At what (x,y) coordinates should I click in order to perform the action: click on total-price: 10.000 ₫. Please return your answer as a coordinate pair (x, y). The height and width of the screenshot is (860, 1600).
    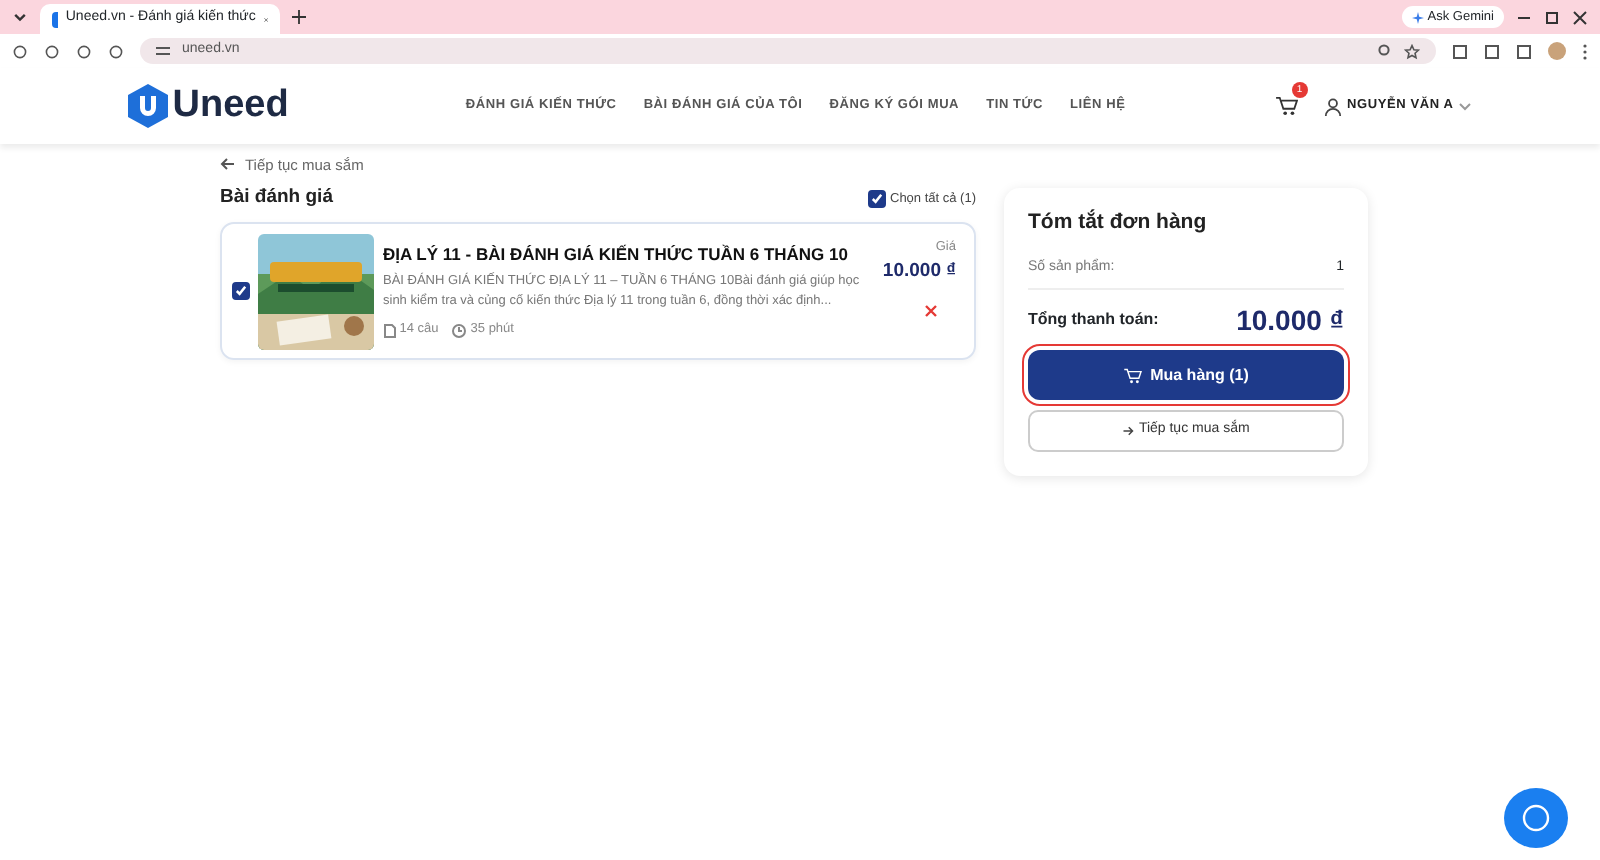
    Looking at the image, I should click on (1290, 320).